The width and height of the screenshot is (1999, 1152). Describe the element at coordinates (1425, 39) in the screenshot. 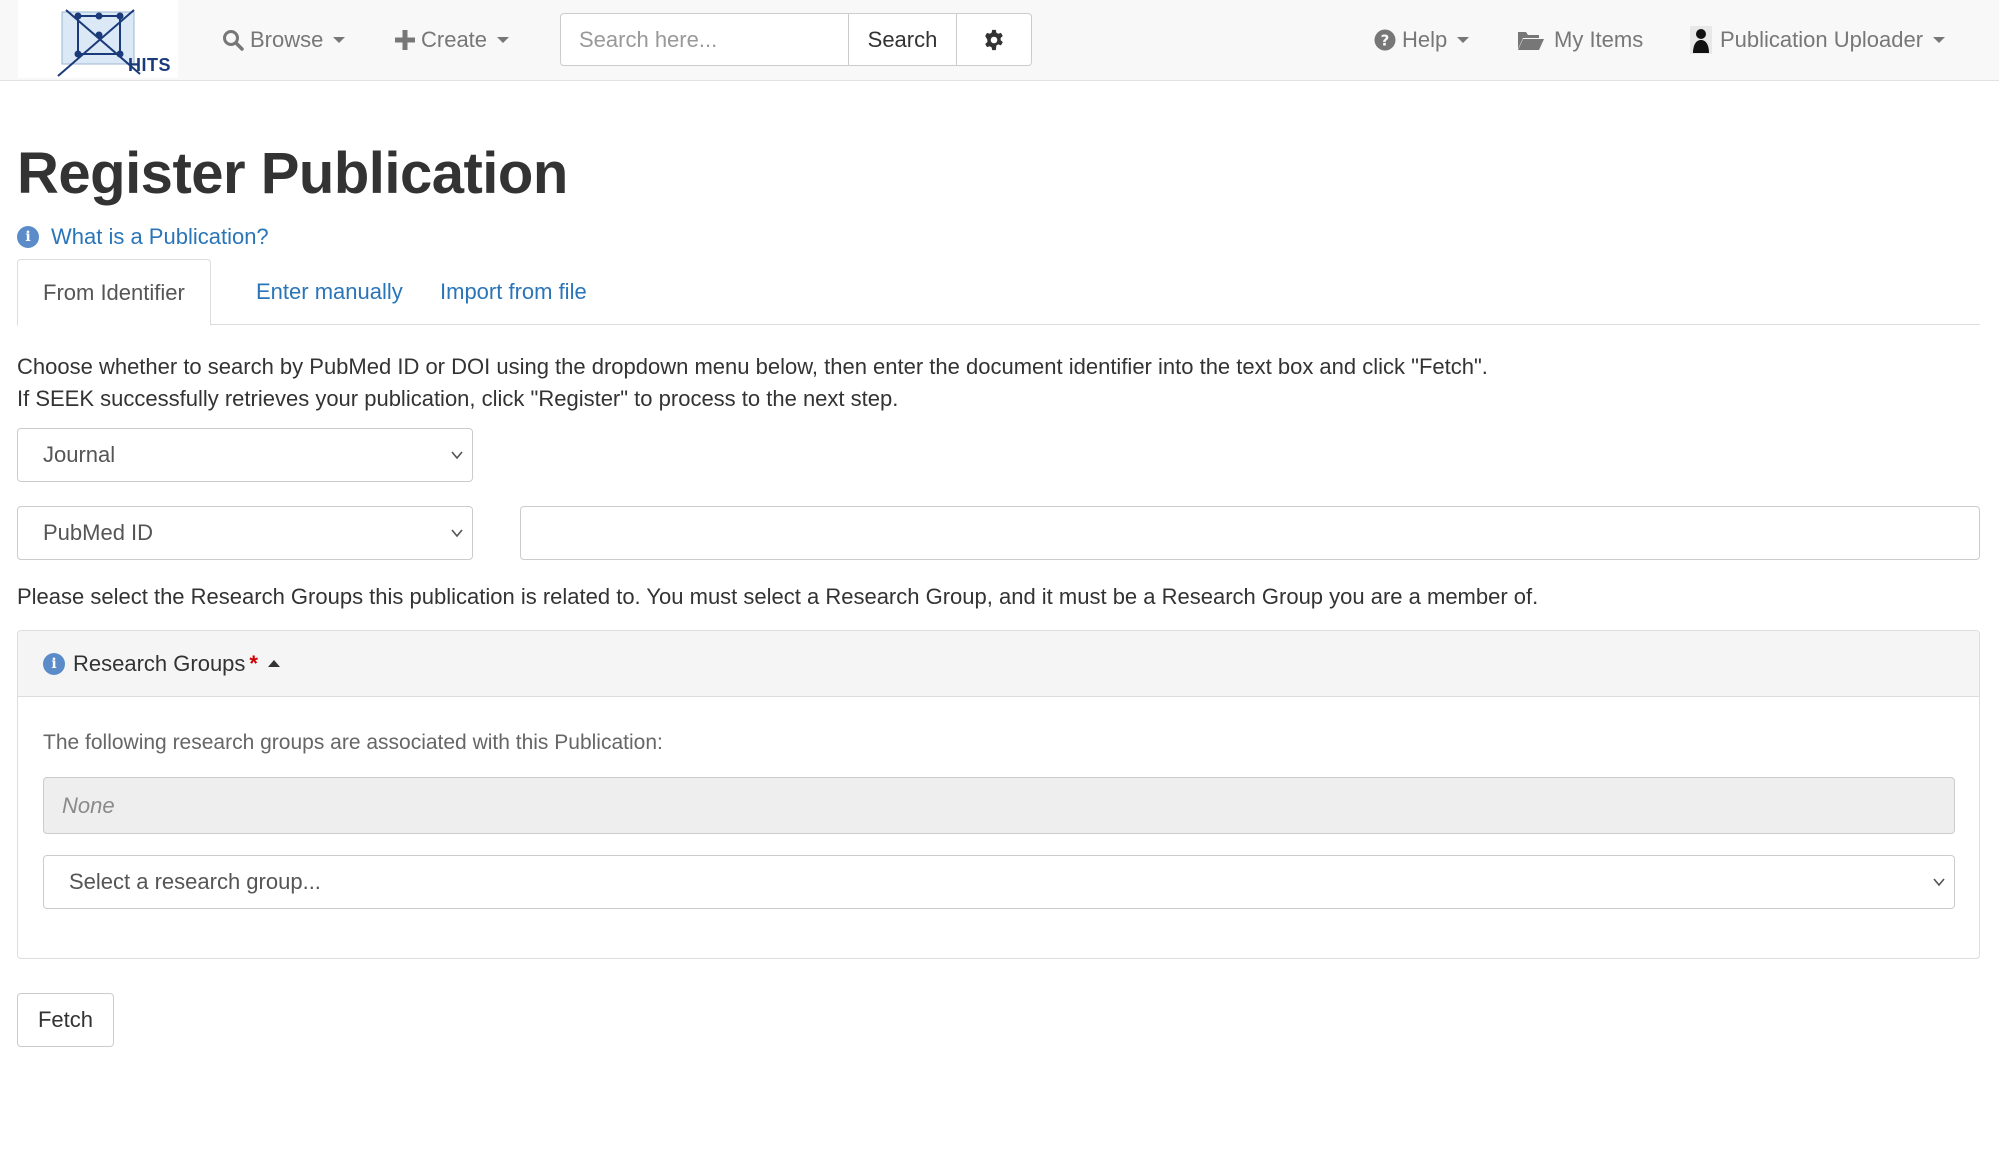

I see `help-label: Help` at that location.